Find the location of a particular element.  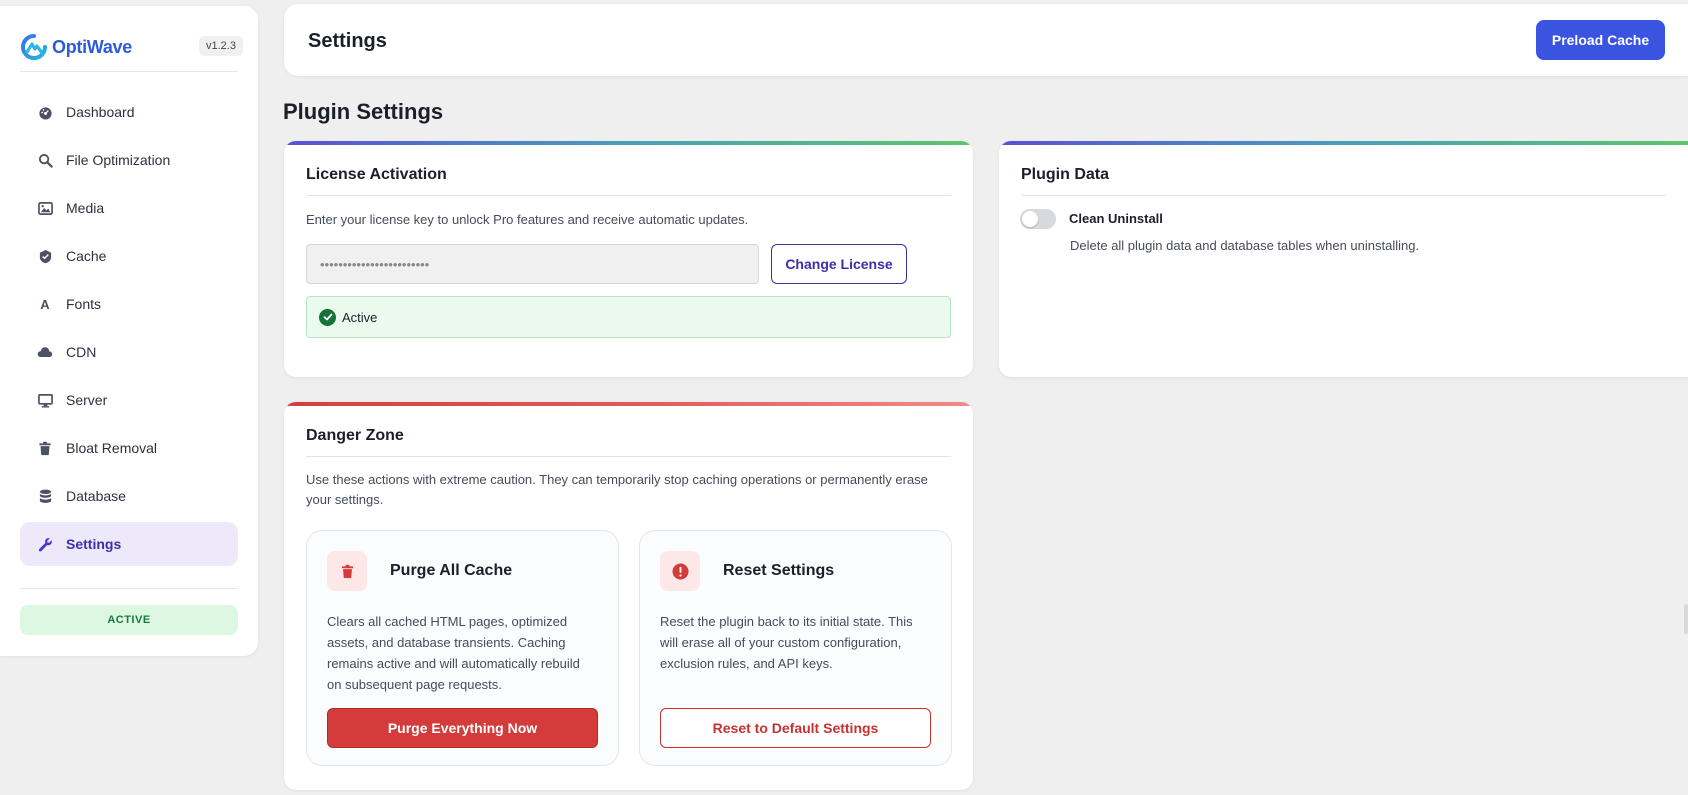

license-status-text: Active is located at coordinates (360, 317).